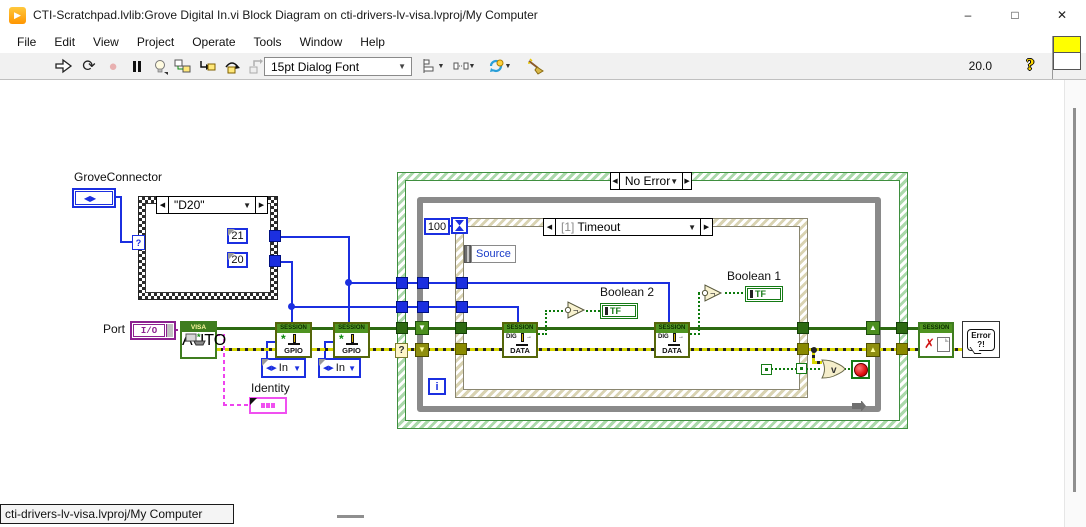 The height and width of the screenshot is (527, 1086). Describe the element at coordinates (628, 227) in the screenshot. I see `event-selector-timeout: ◀ [1] Timeout ▼ ▶` at that location.